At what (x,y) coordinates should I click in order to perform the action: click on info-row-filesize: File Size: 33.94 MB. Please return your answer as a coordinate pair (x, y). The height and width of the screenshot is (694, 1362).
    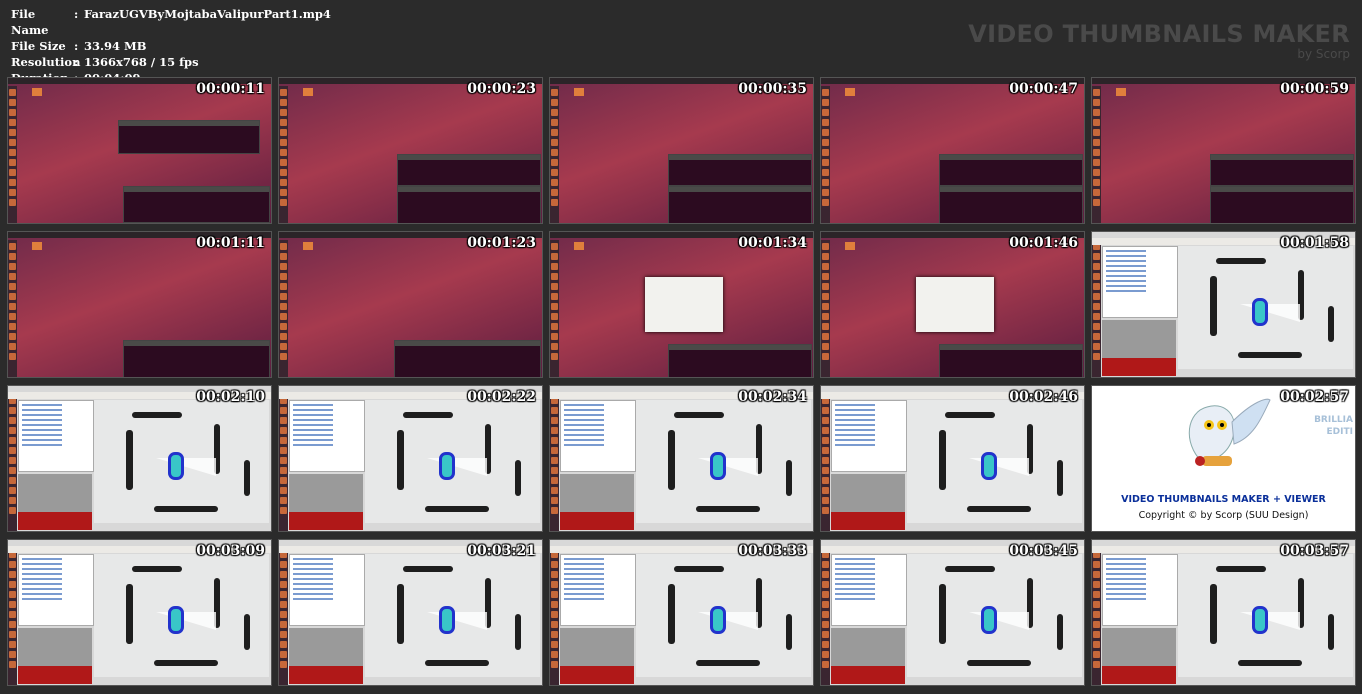
    Looking at the image, I should click on (79, 46).